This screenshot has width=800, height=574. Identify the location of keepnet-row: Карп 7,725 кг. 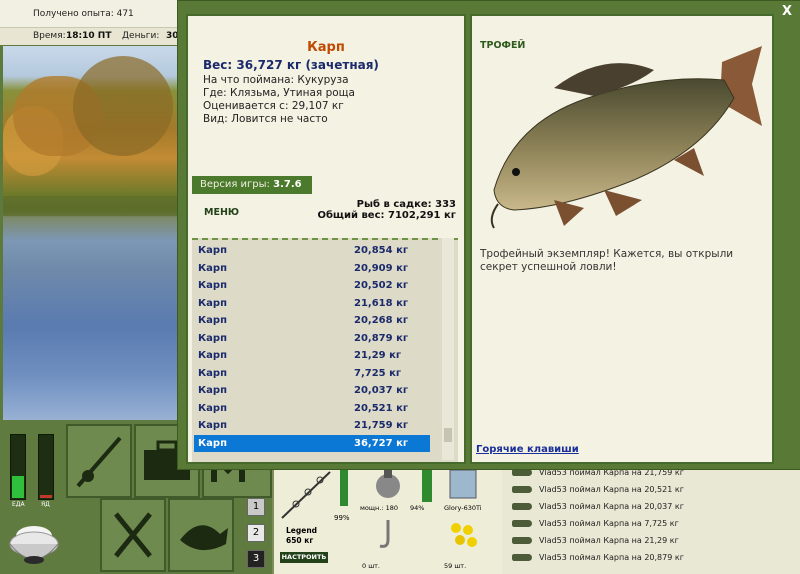
(312, 374).